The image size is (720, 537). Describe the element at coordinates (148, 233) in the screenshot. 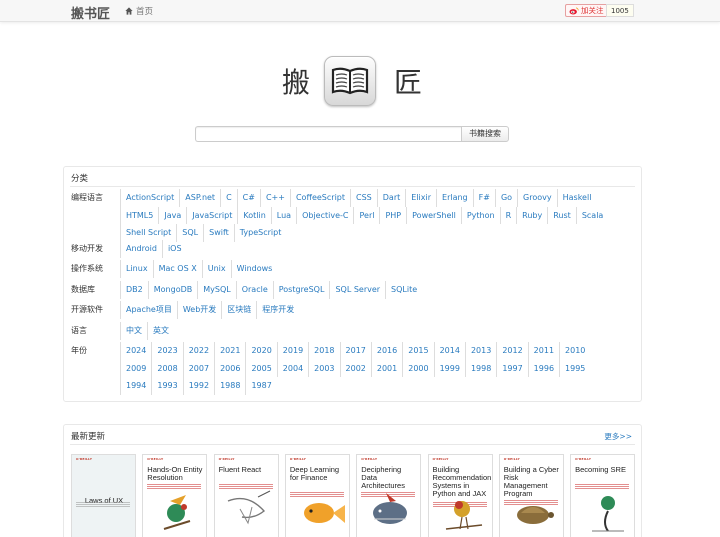

I see `category-tag-link: Shell Script` at that location.